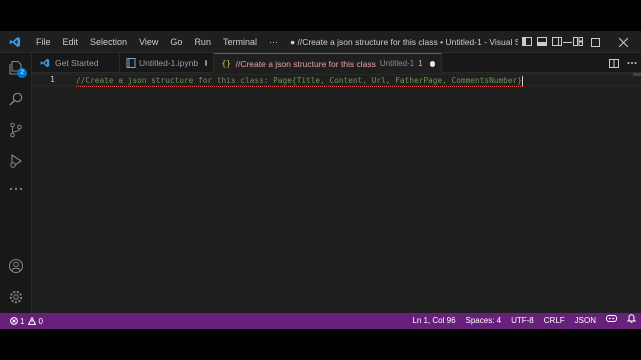  Describe the element at coordinates (585, 321) in the screenshot. I see `language-mode: JSON` at that location.